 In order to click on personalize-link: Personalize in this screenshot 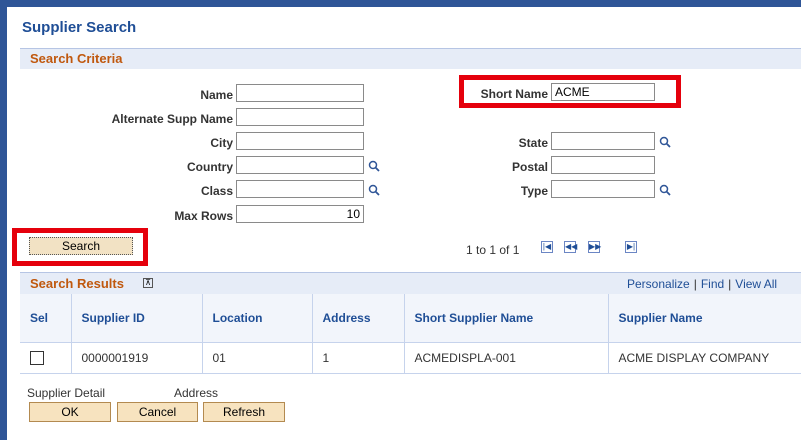, I will do `click(658, 284)`.